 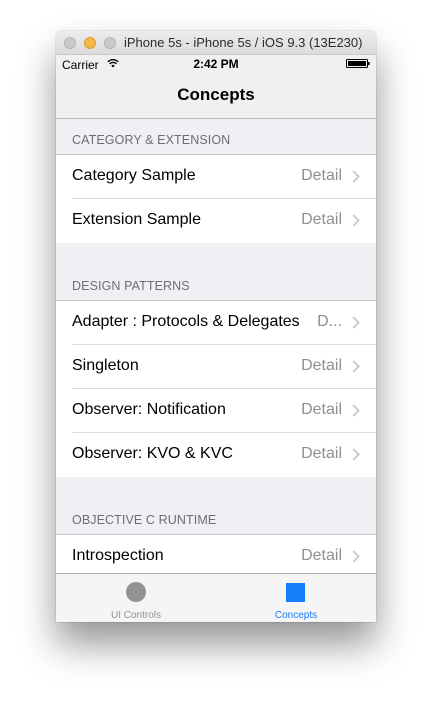 I want to click on tab-ui-controls: UI Controls, so click(x=136, y=598).